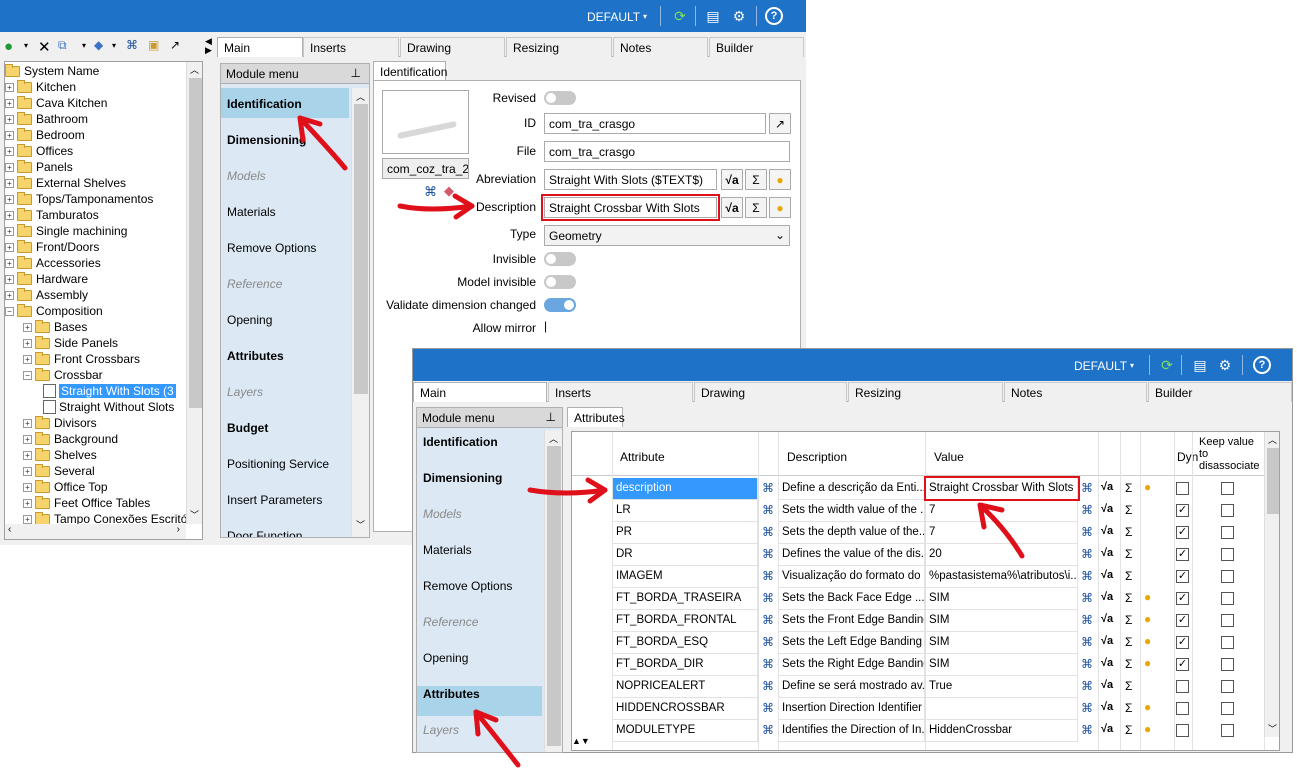  I want to click on allow-mirror-cursor: |, so click(545, 326).